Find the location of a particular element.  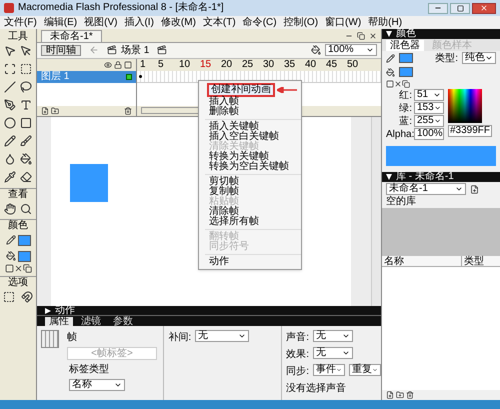

tween-label: 补间: is located at coordinates (180, 338).